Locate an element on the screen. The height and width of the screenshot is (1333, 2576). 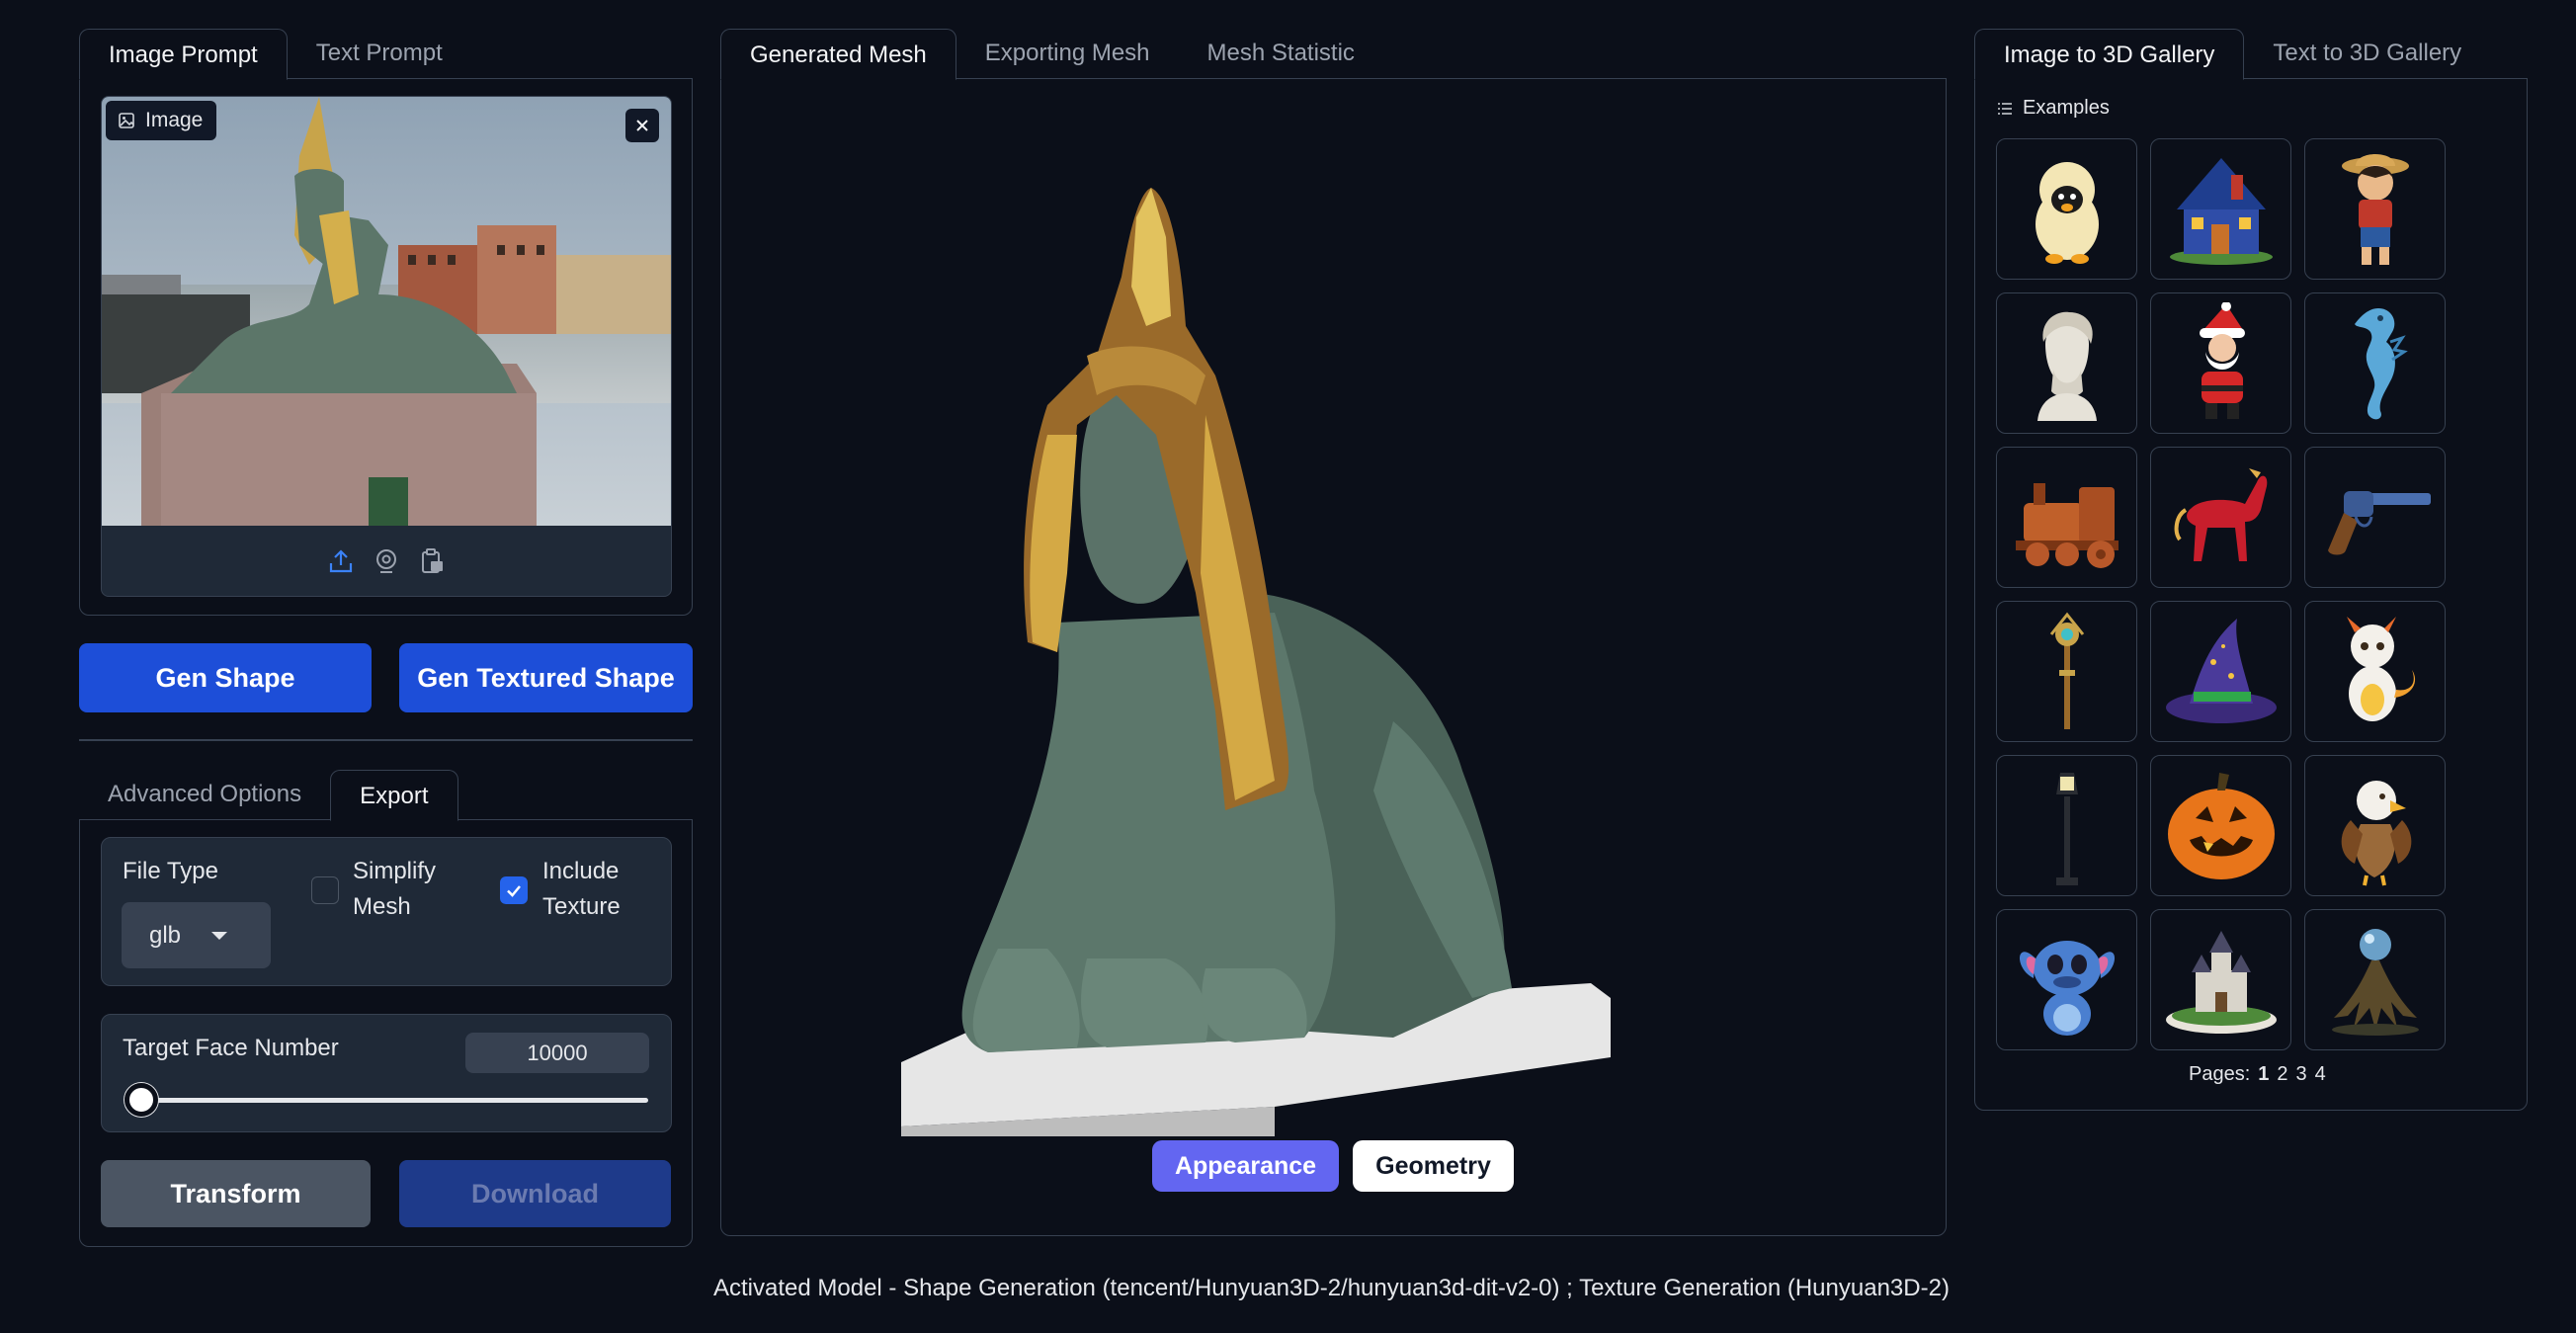
example-santa is located at coordinates (2220, 363).